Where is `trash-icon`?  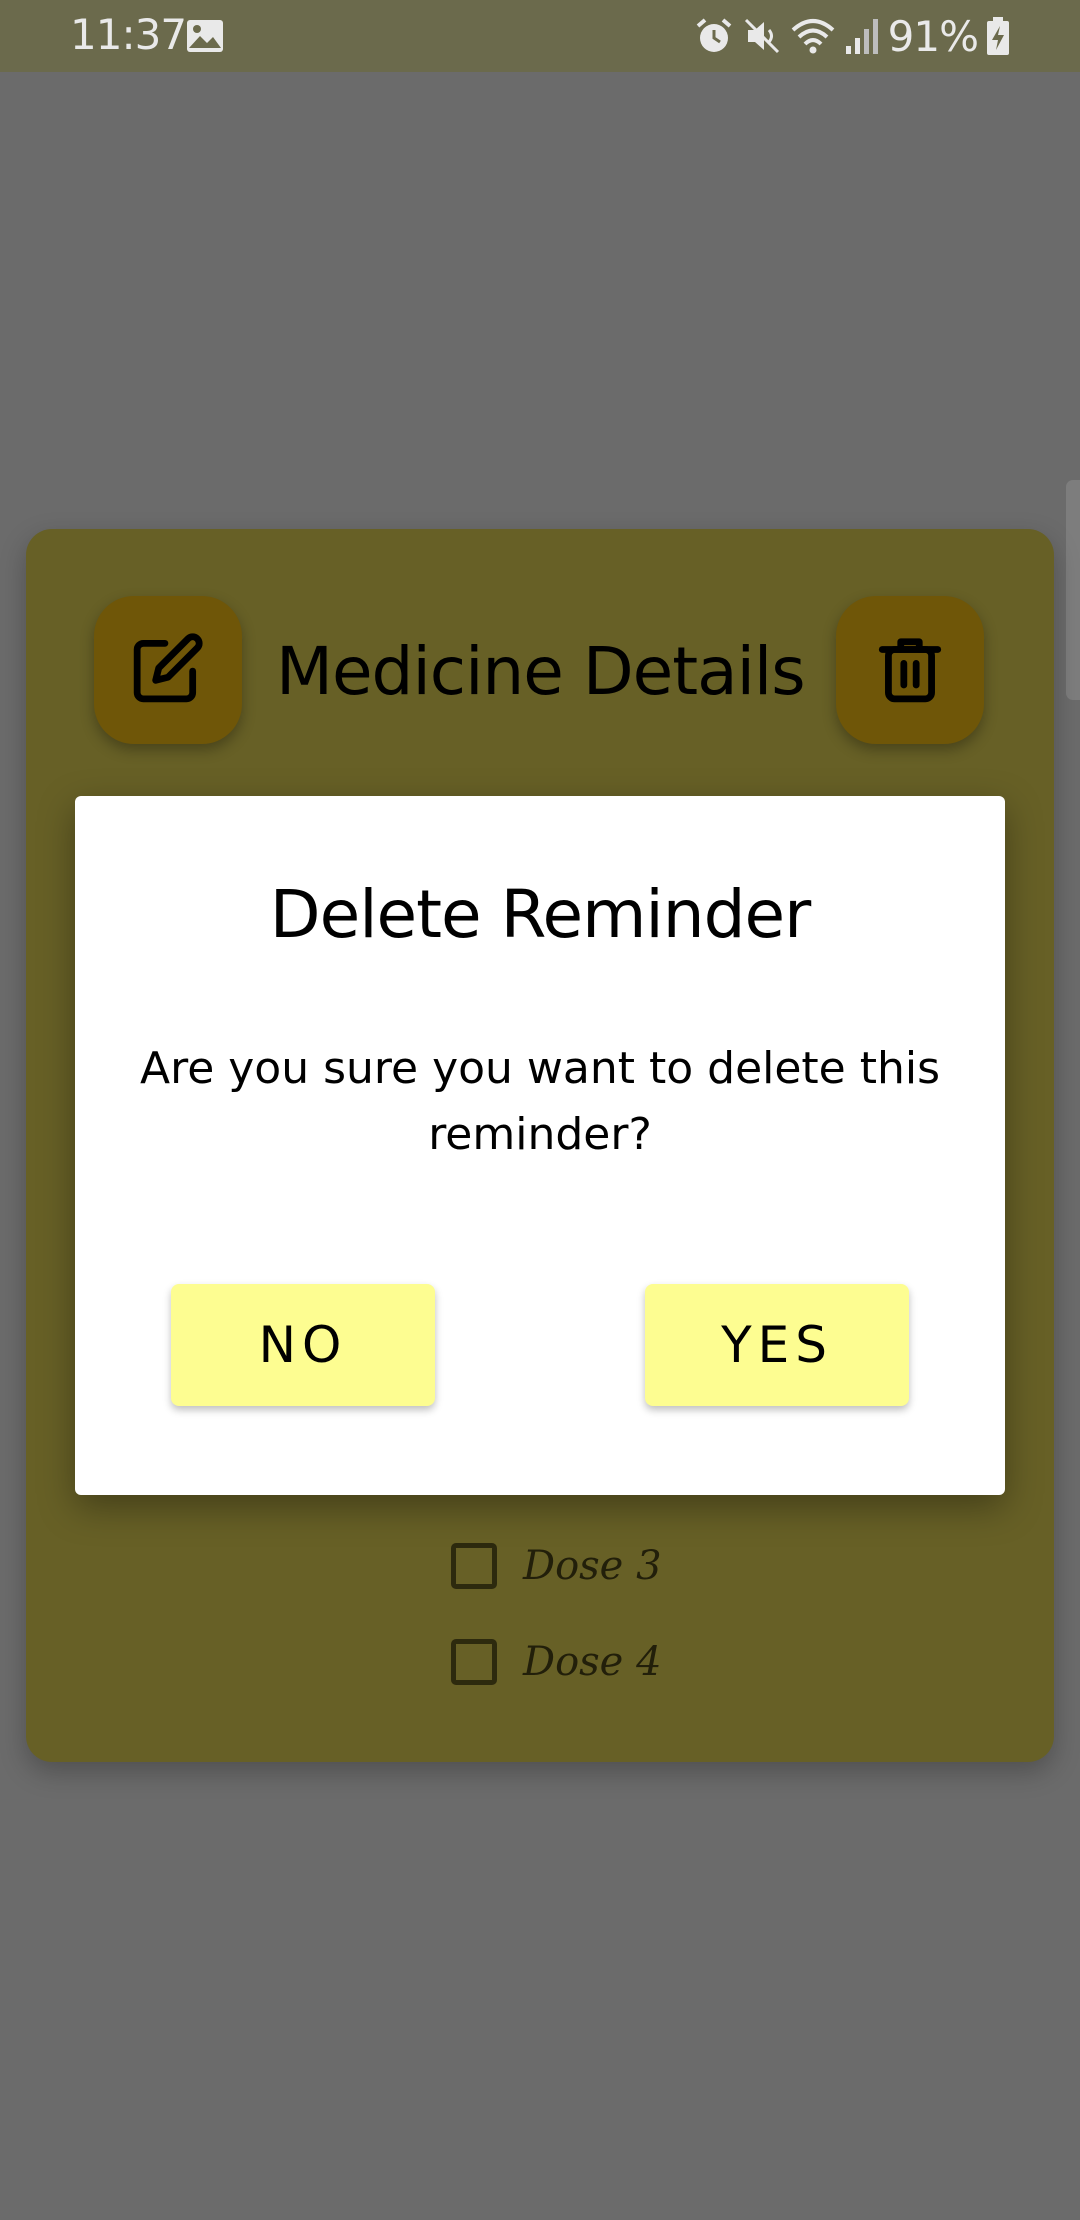
trash-icon is located at coordinates (910, 670).